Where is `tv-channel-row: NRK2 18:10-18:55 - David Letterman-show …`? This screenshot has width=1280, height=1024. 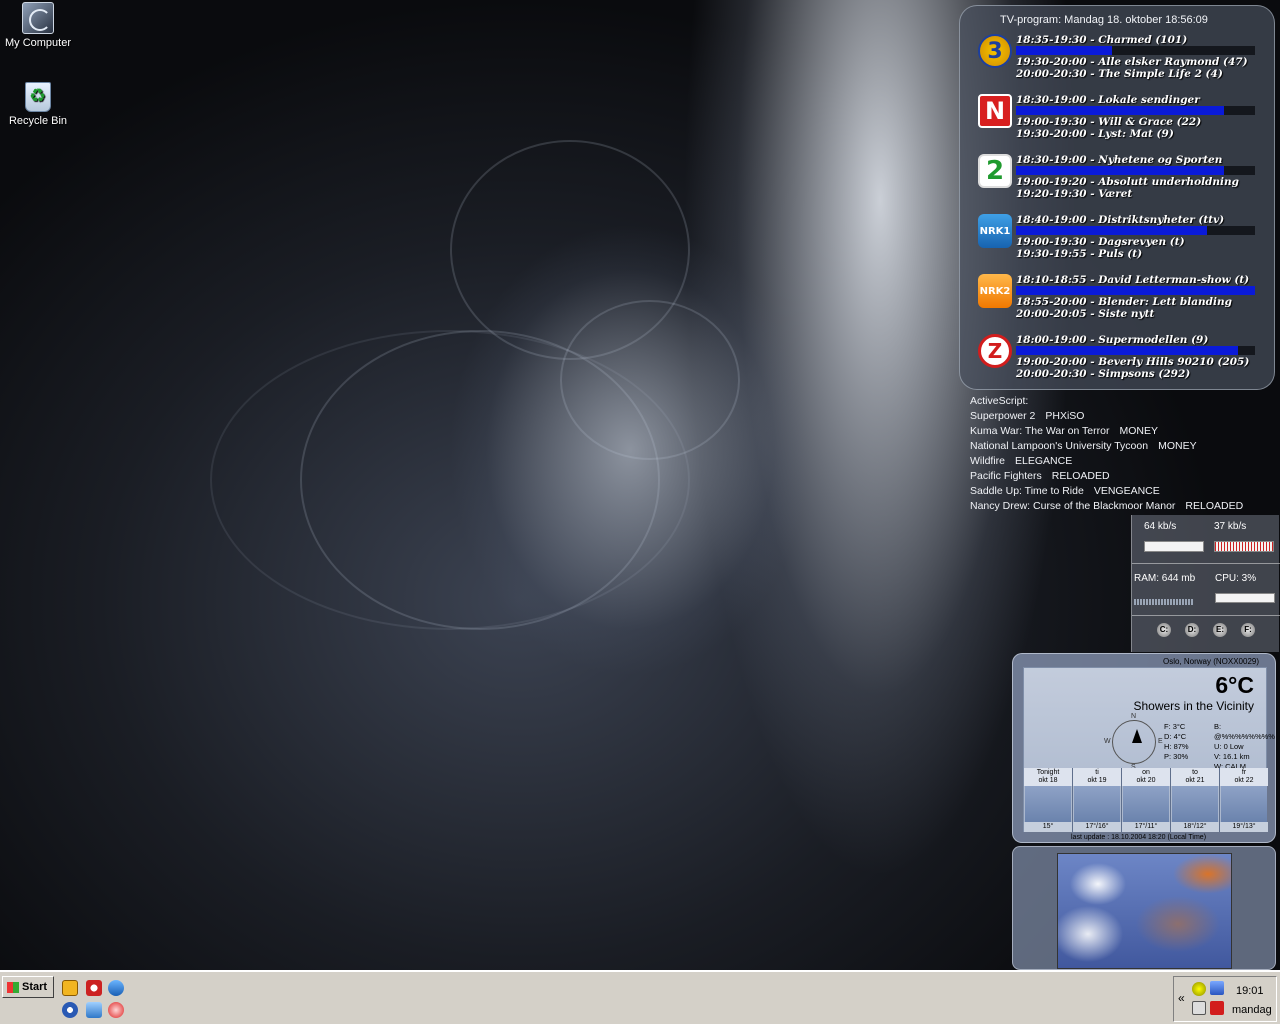
tv-channel-row: NRK2 18:10-18:55 - David Letterman-show … is located at coordinates (1120, 301).